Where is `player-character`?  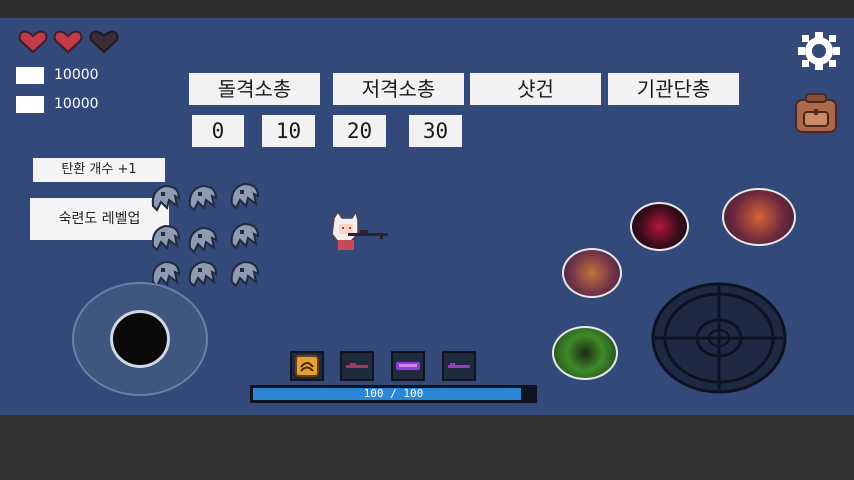 player-character is located at coordinates (359, 231).